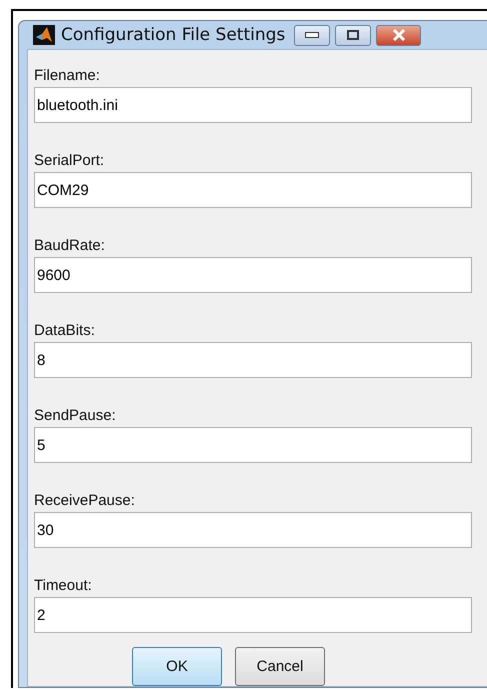  I want to click on field-label: Filename:, so click(67, 76).